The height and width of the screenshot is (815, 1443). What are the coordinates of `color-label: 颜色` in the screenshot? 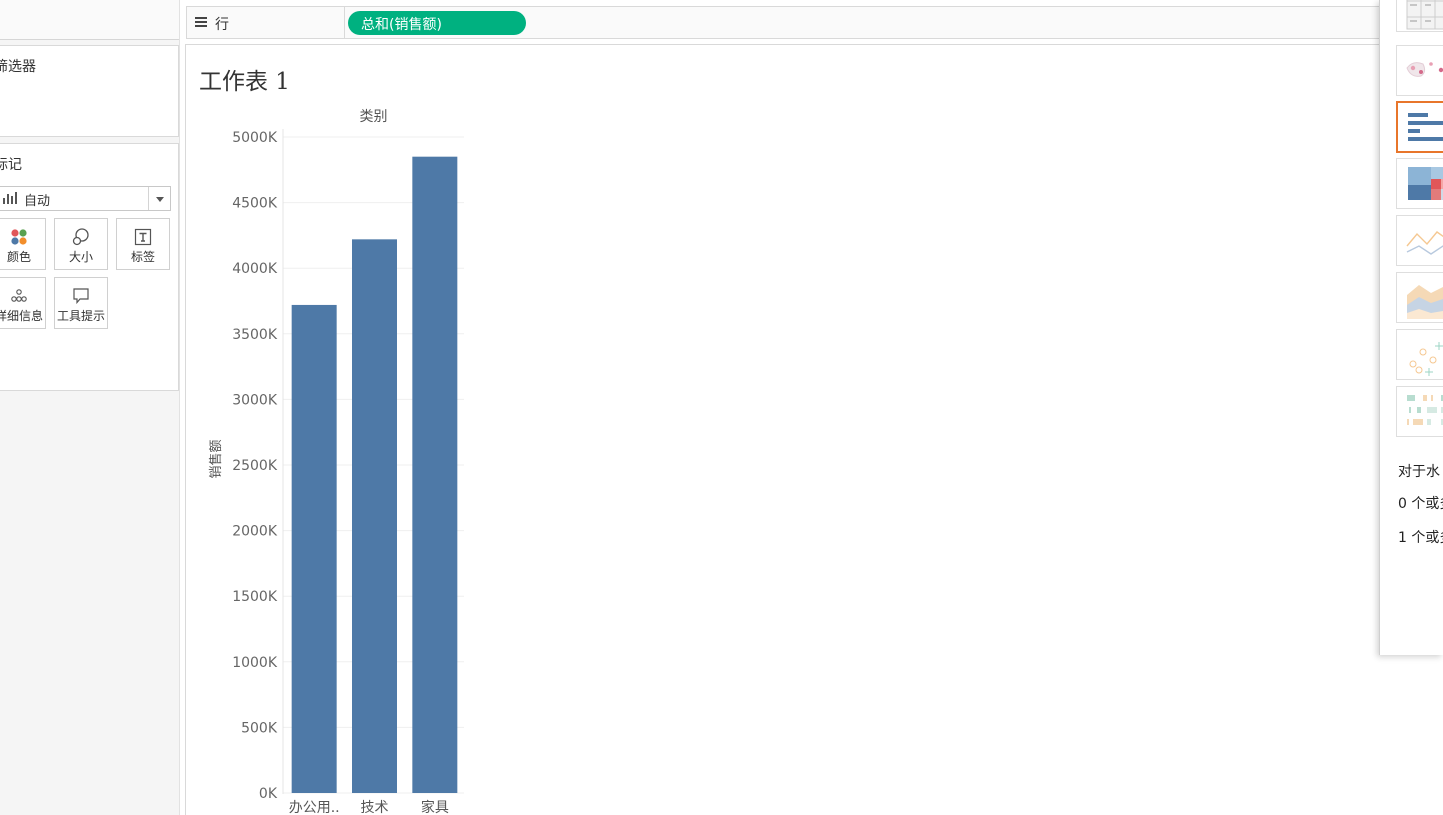 It's located at (18, 257).